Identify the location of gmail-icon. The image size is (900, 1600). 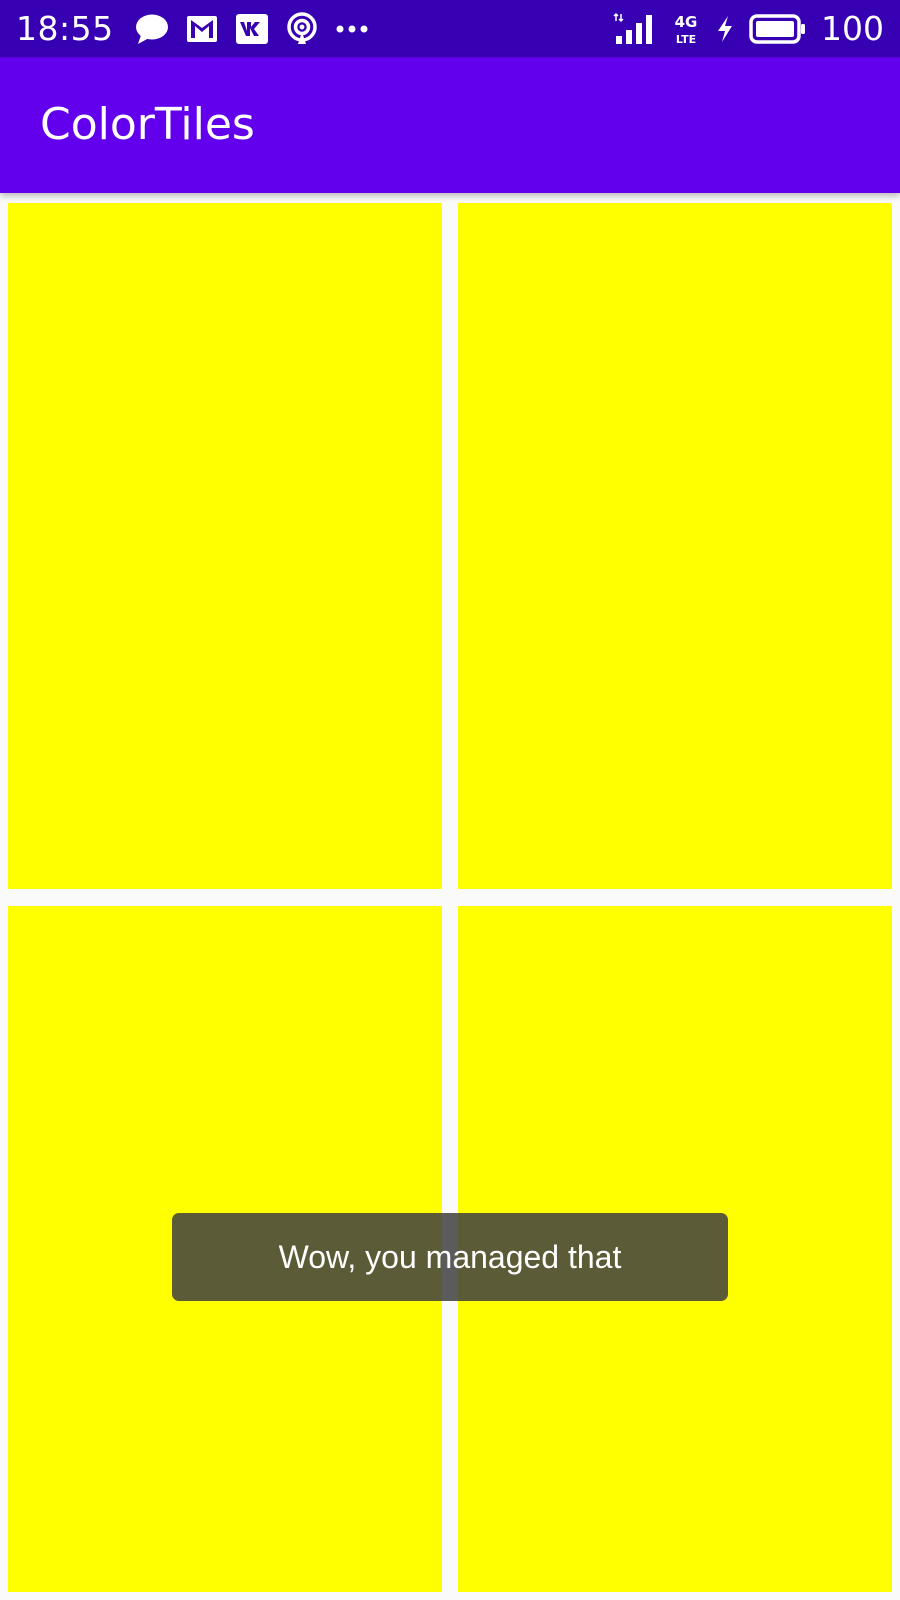
(202, 29).